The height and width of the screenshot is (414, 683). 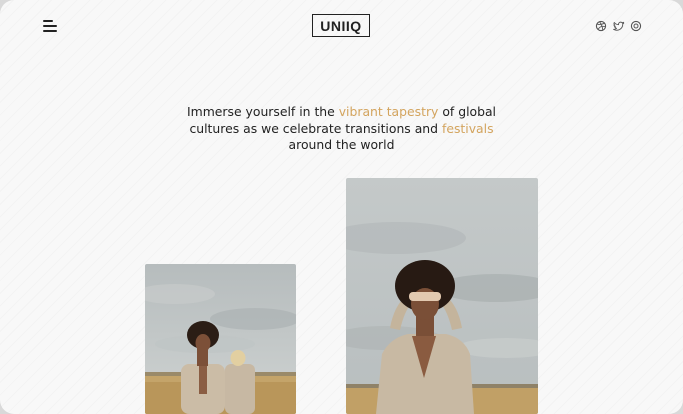 I want to click on menu-icon, so click(x=48, y=21).